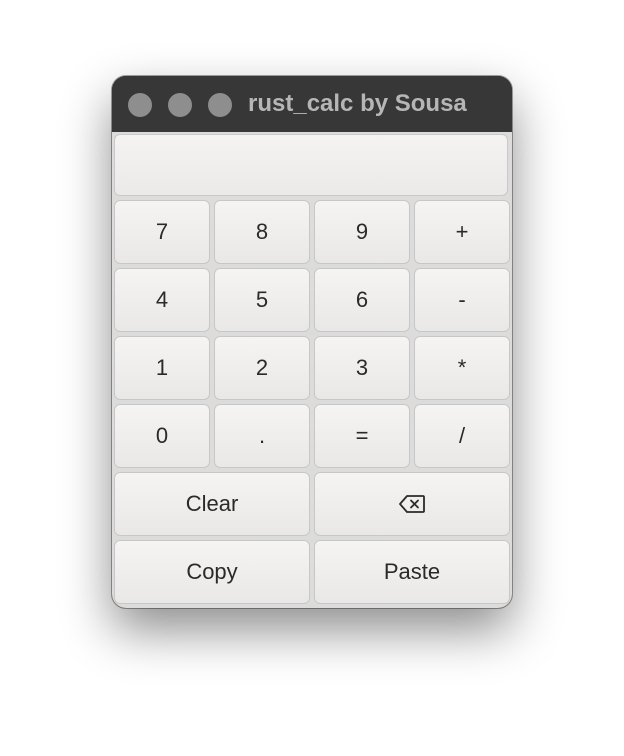  I want to click on backspace-button, so click(412, 504).